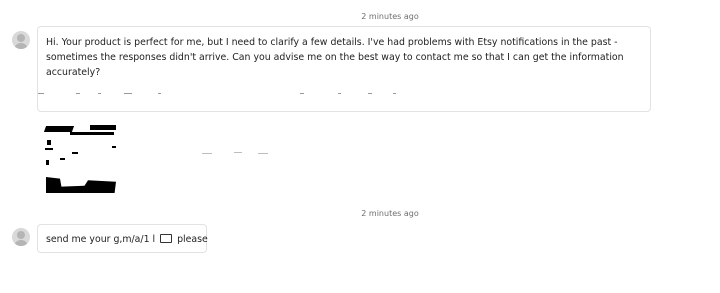  What do you see at coordinates (101, 239) in the screenshot?
I see `message-text: send me your g,m/a/1 l` at bounding box center [101, 239].